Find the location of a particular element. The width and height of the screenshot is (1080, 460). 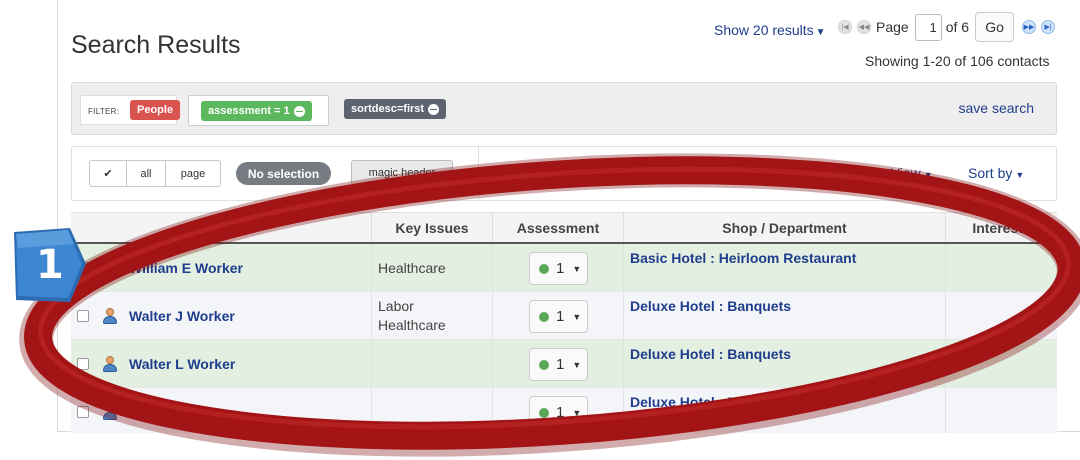

reports-label: Reports is located at coordinates (614, 173).